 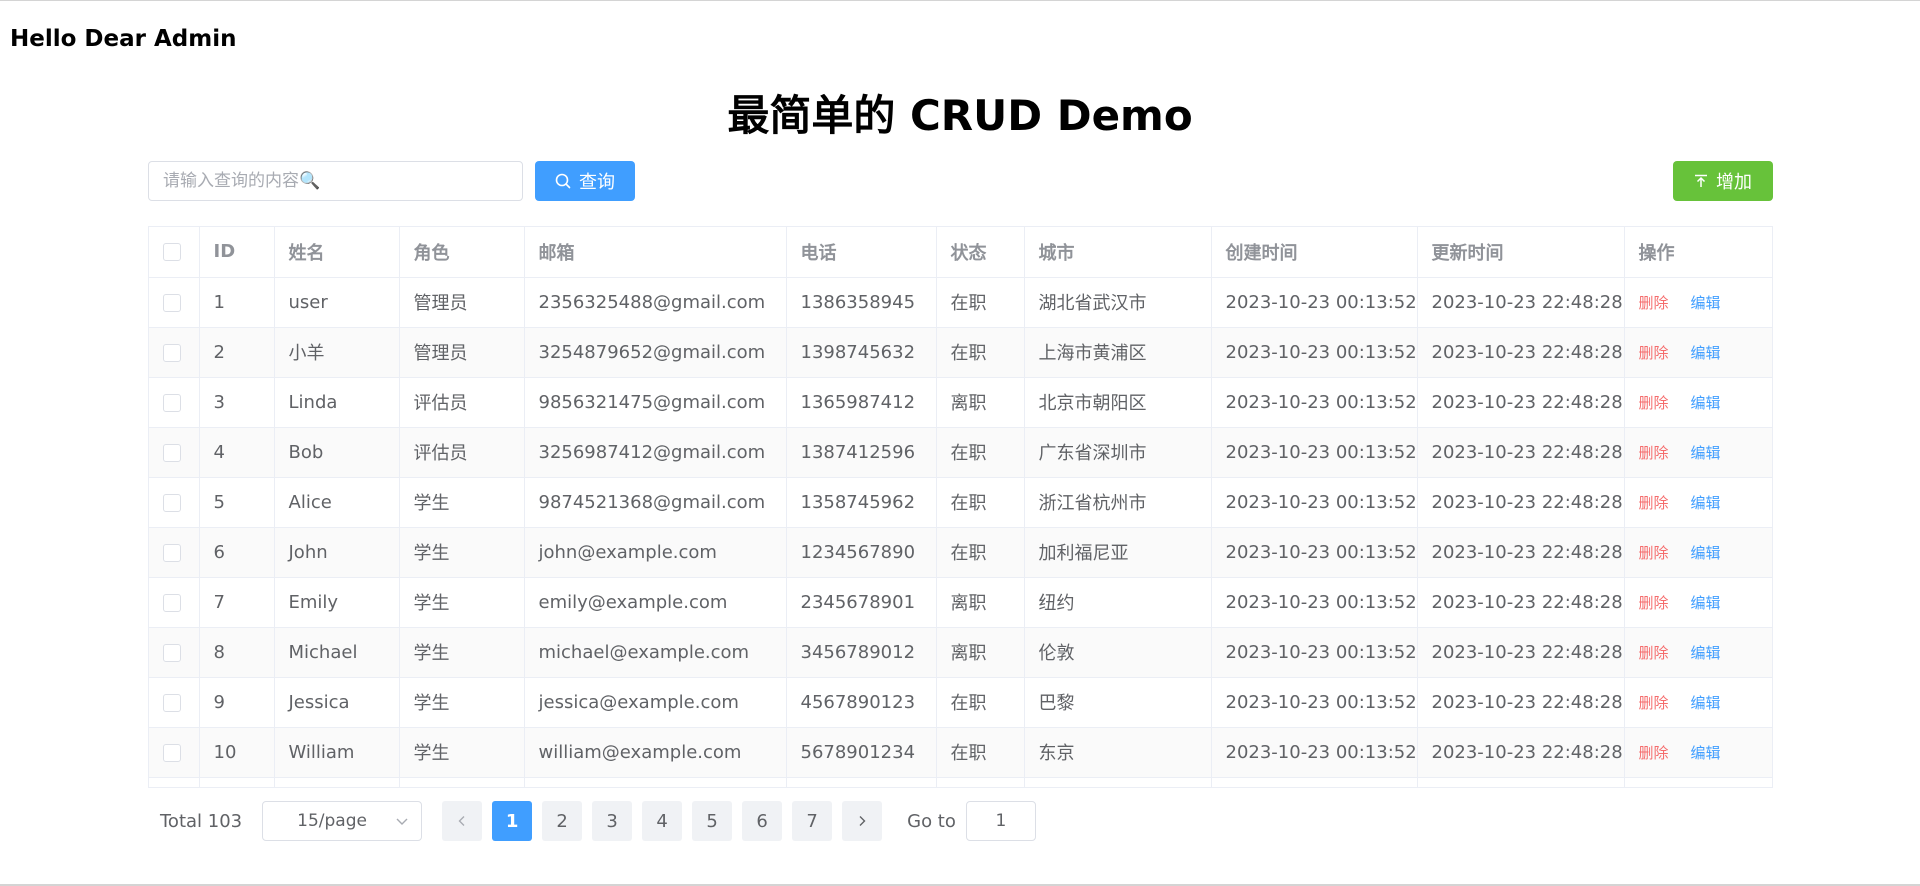 What do you see at coordinates (1118, 702) in the screenshot?
I see `cell-city: 巴黎` at bounding box center [1118, 702].